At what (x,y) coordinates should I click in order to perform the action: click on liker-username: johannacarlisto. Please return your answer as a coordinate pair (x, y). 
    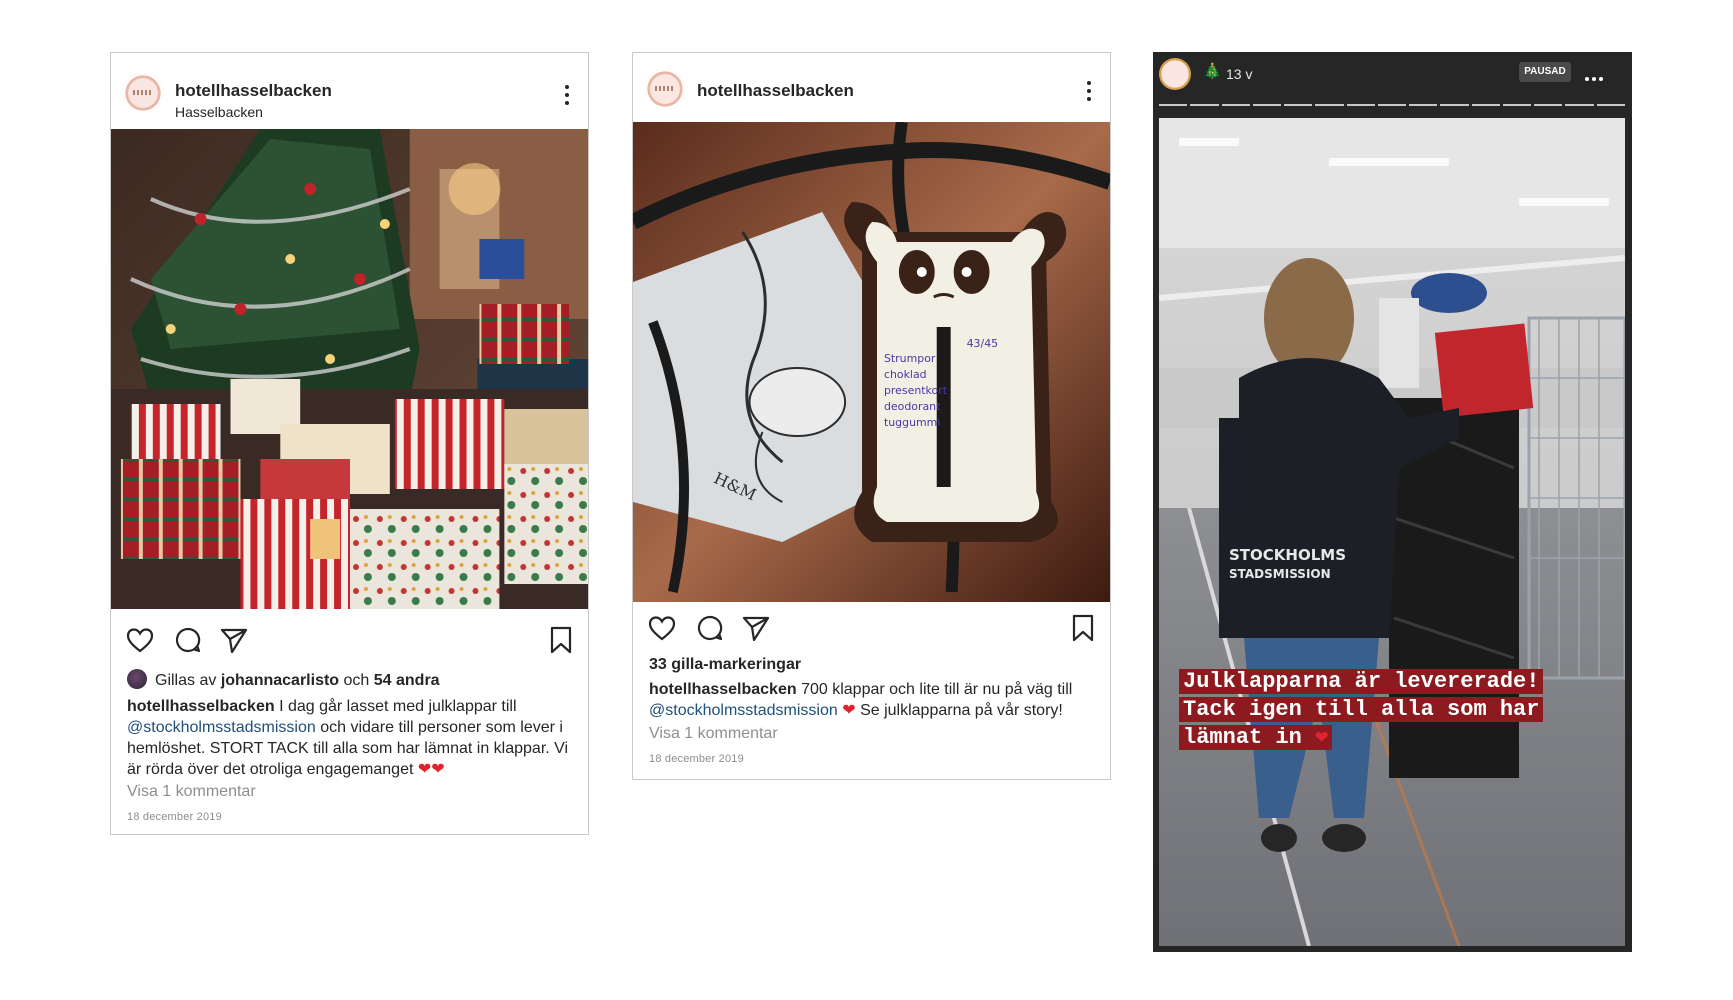
    Looking at the image, I should click on (280, 680).